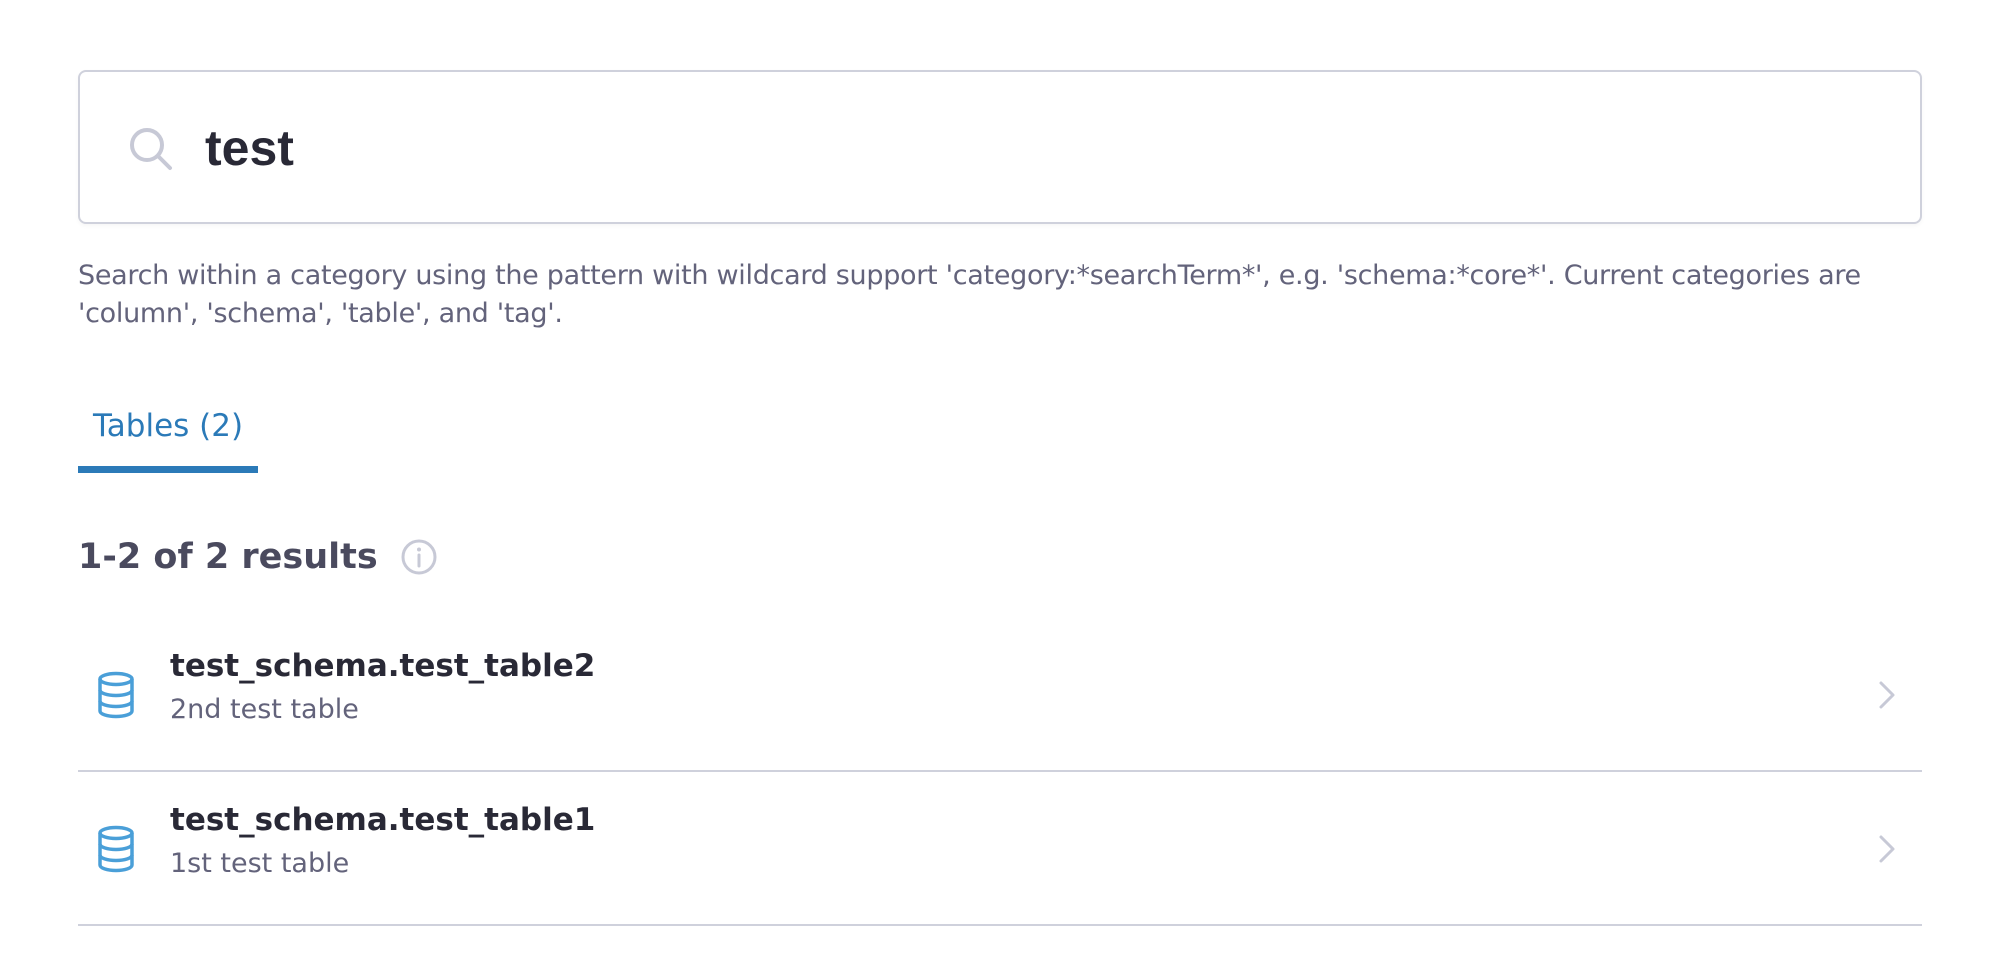 The width and height of the screenshot is (1999, 972). What do you see at coordinates (1045, 148) in the screenshot?
I see `search-input` at bounding box center [1045, 148].